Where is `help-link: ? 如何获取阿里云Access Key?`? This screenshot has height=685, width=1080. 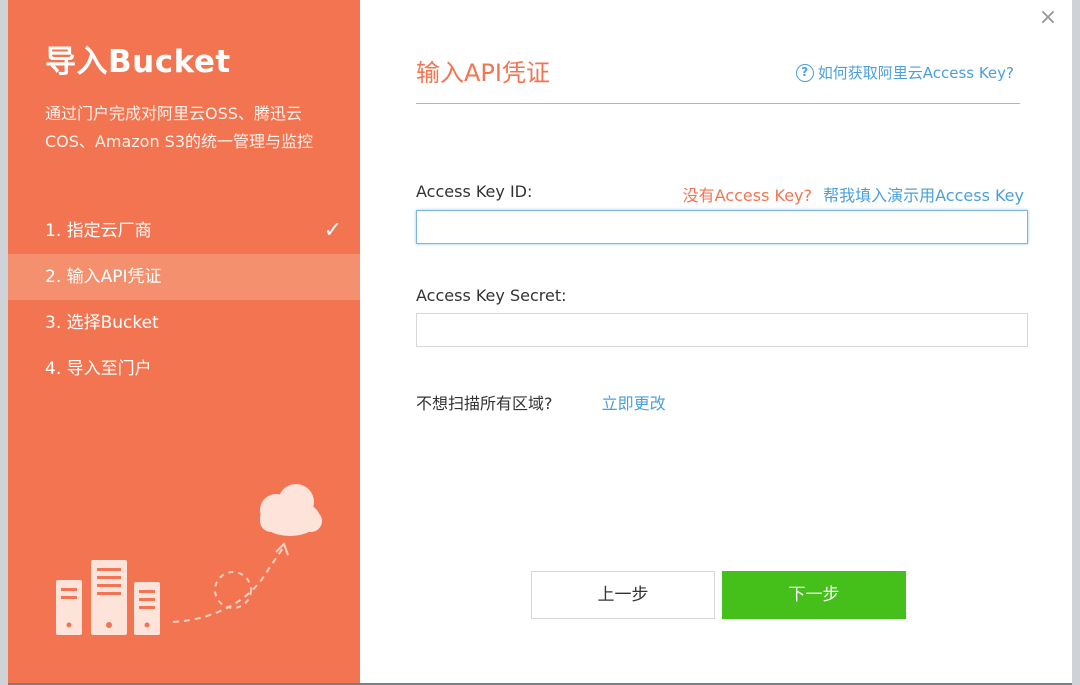
help-link: ? 如何获取阿里云Access Key? is located at coordinates (904, 72).